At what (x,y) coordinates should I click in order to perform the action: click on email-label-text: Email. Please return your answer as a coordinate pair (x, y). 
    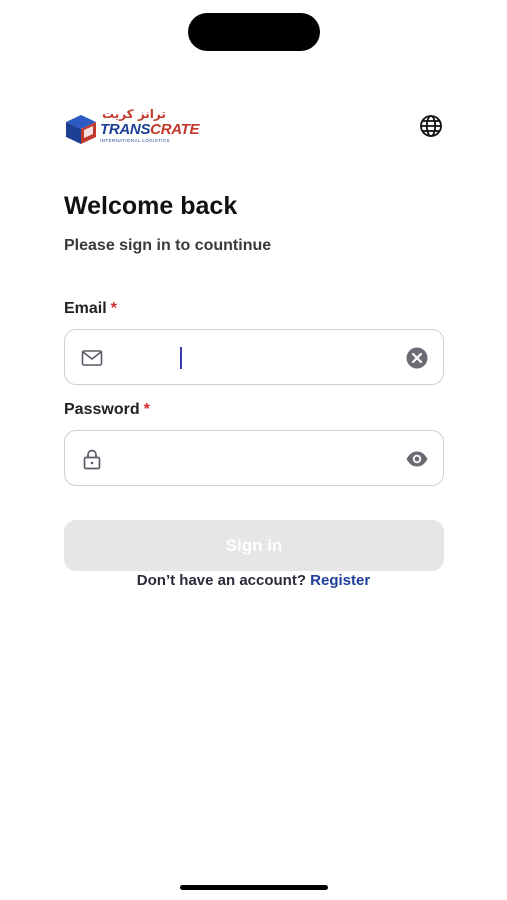
    Looking at the image, I should click on (85, 308).